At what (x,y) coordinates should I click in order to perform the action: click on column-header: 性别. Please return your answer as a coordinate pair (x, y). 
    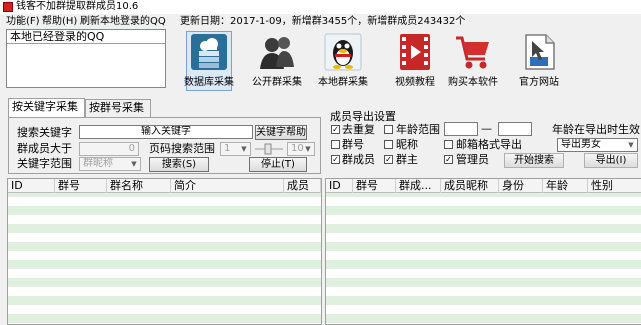
    Looking at the image, I should click on (614, 186).